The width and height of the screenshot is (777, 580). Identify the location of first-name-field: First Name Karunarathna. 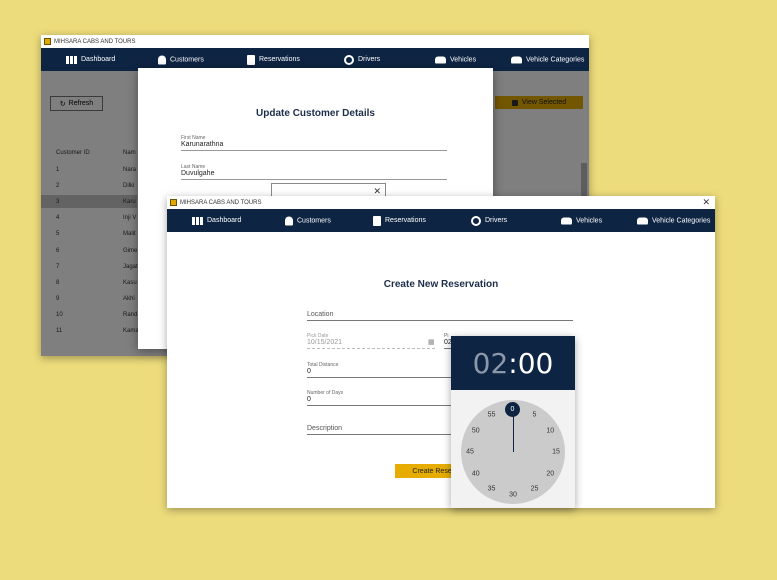
(314, 143).